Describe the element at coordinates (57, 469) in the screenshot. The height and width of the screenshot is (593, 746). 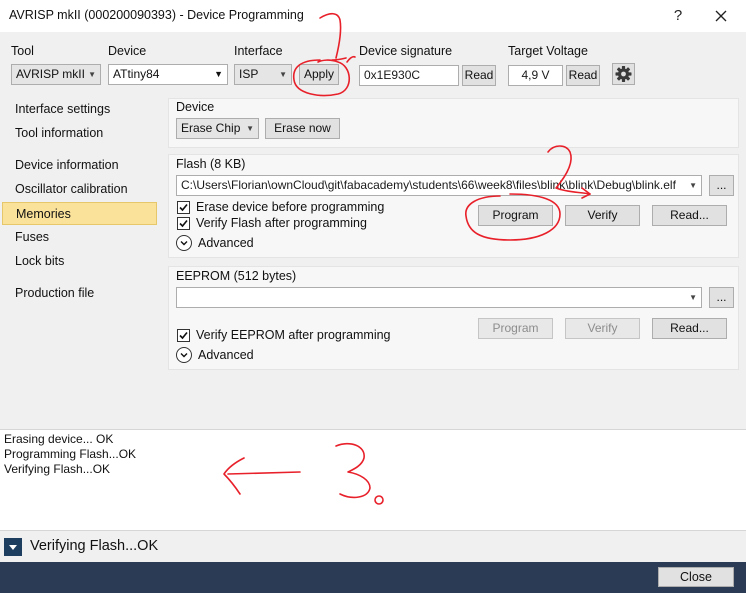
I see `log-line: Verifying Flash...OK` at that location.